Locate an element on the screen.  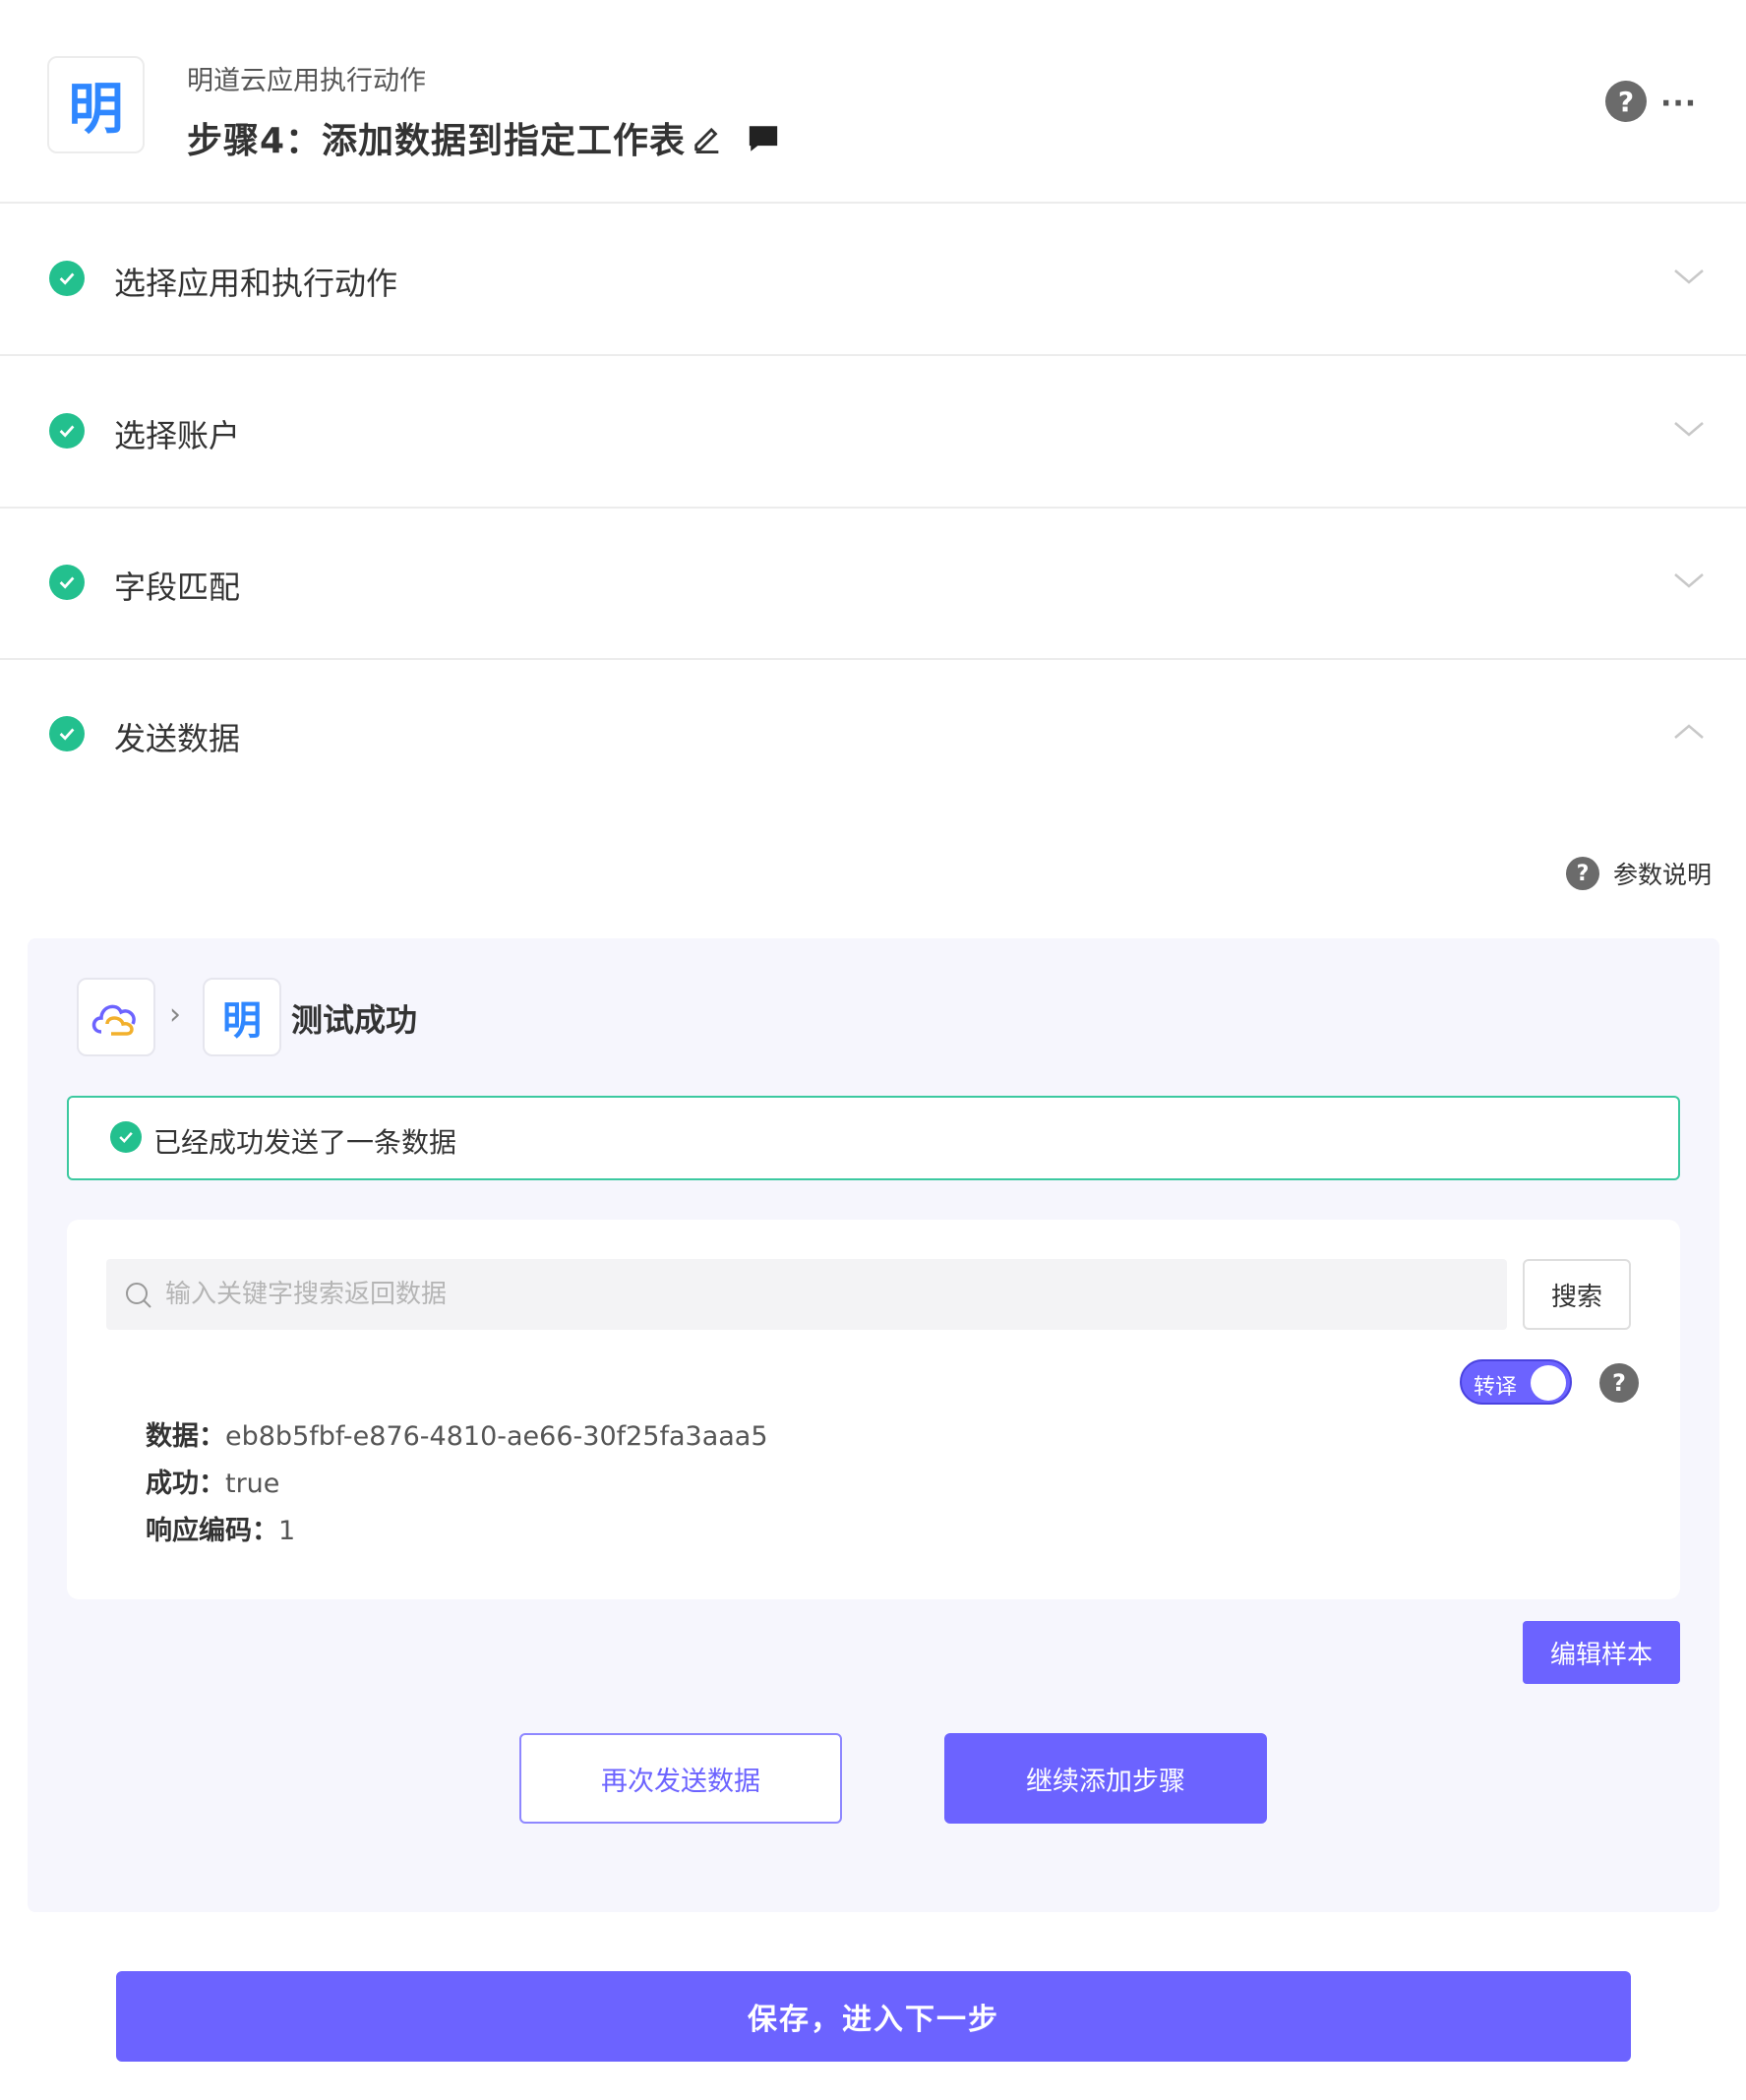
continue-add-step-button: 继续添加步骤 is located at coordinates (1105, 1778).